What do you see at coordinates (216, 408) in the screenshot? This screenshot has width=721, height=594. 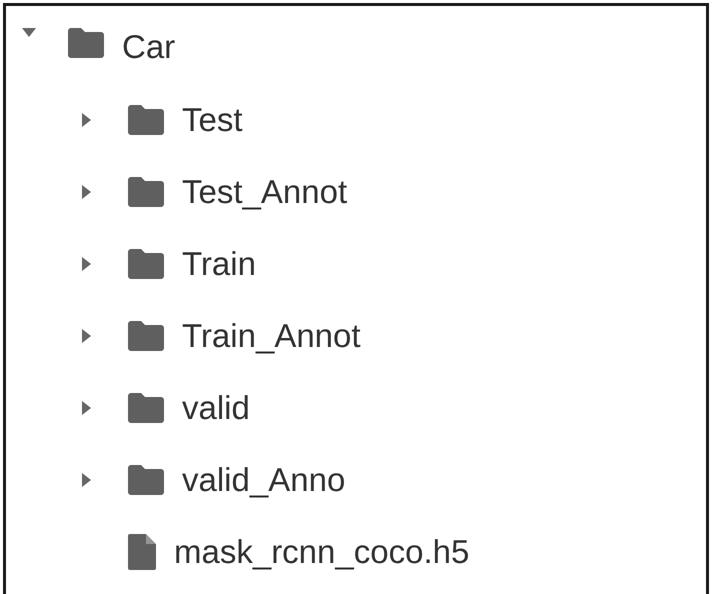 I see `folder-name: valid` at bounding box center [216, 408].